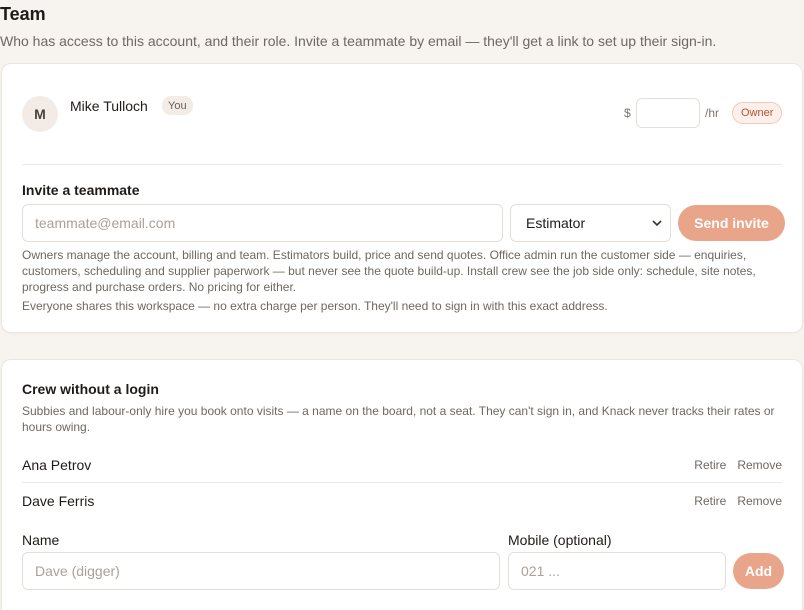 This screenshot has width=804, height=610. I want to click on crew-mobile-input, so click(617, 571).